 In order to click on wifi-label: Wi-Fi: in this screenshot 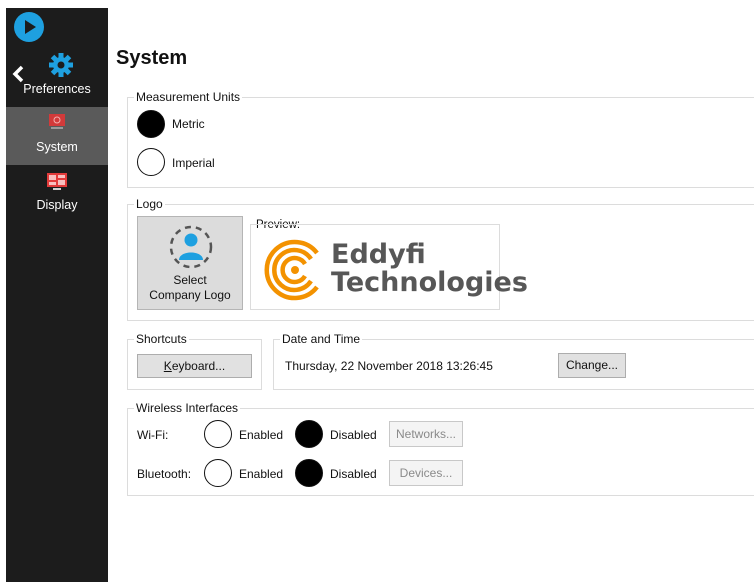, I will do `click(153, 435)`.